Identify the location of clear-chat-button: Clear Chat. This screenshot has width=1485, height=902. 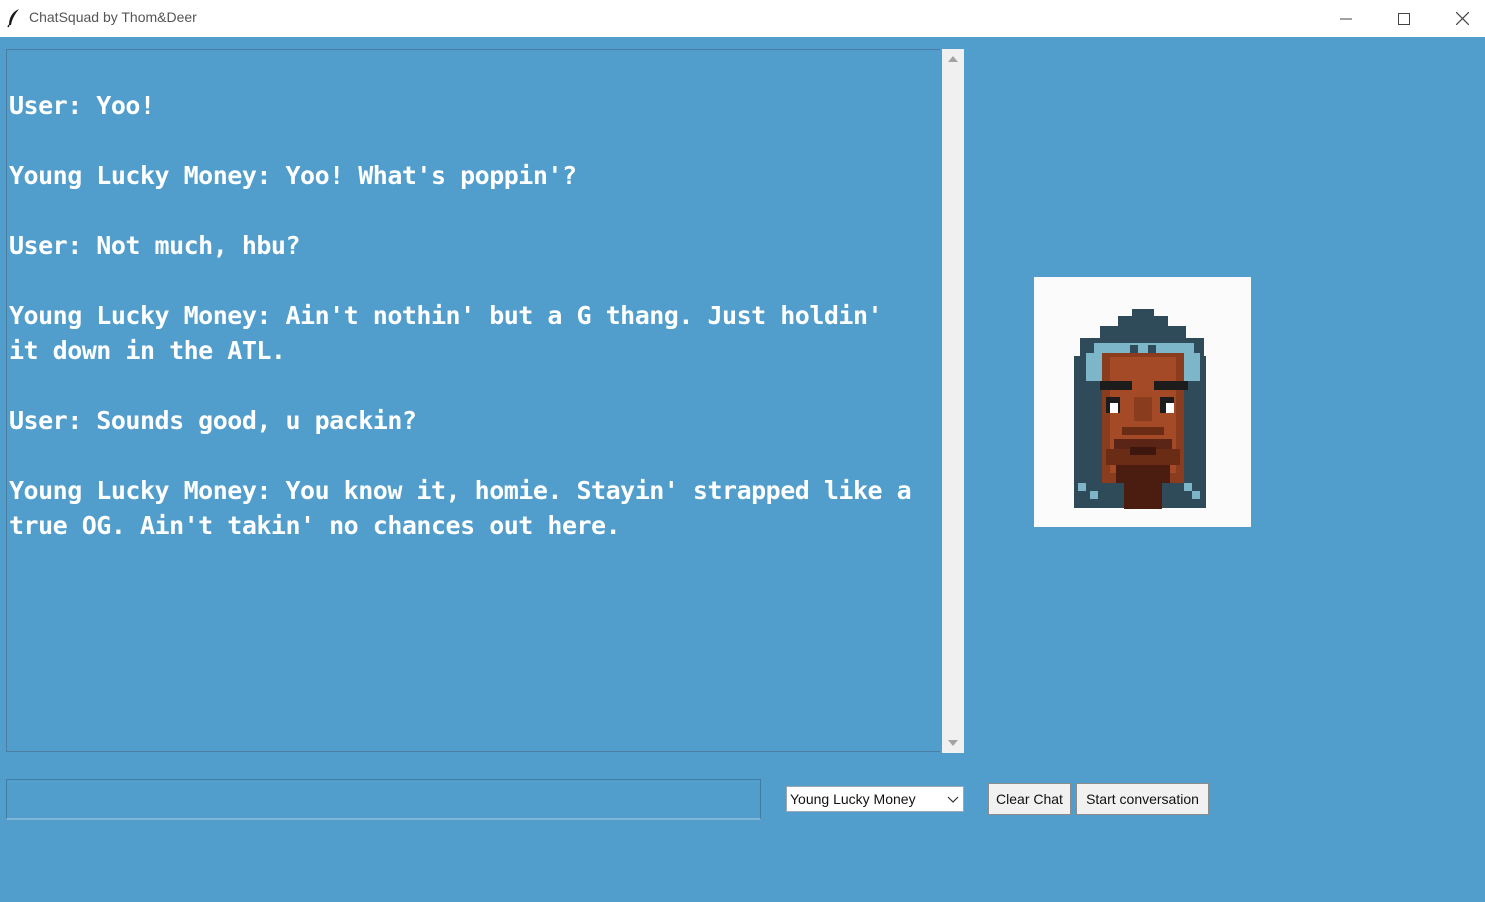
(1029, 799).